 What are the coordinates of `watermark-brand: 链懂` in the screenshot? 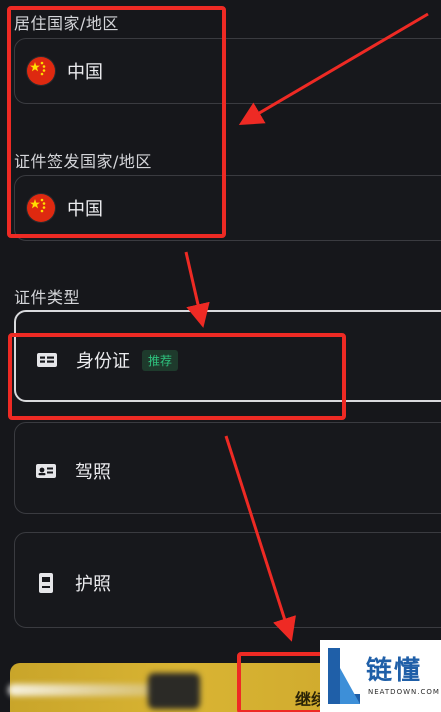 It's located at (394, 671).